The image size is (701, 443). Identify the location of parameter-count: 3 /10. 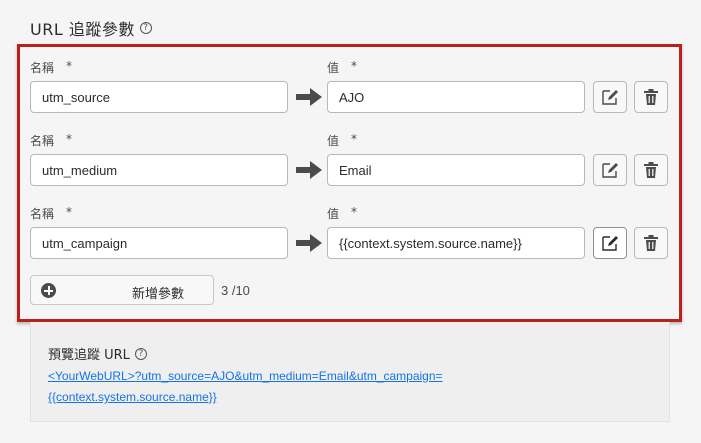
(235, 290).